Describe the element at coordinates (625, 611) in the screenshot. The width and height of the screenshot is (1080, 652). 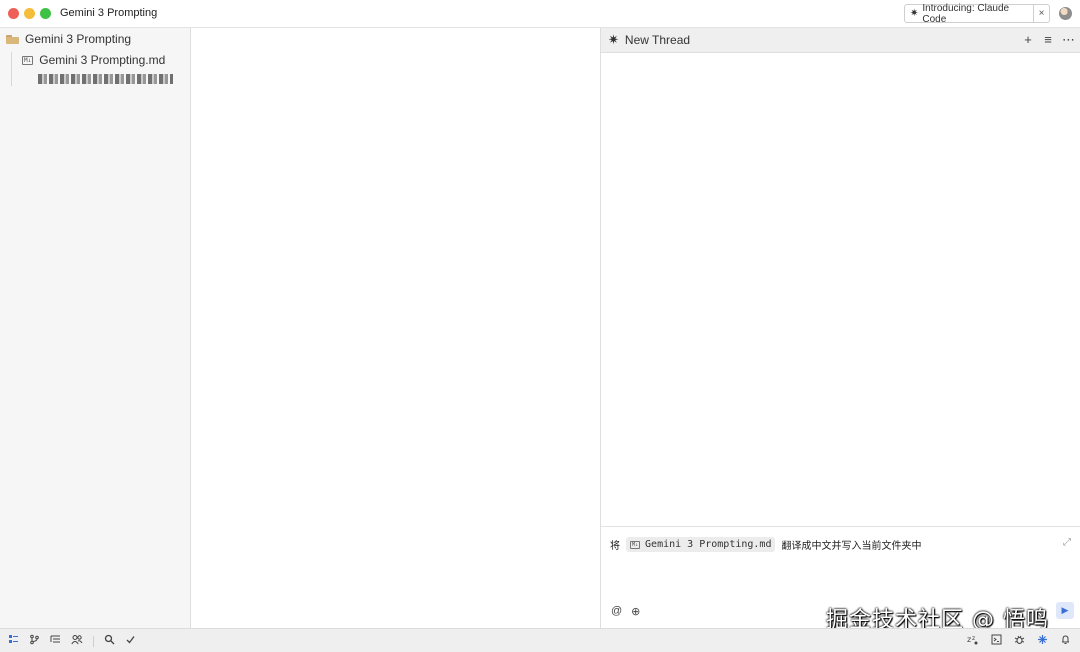
I see `composer-tools: @ ⊕` at that location.